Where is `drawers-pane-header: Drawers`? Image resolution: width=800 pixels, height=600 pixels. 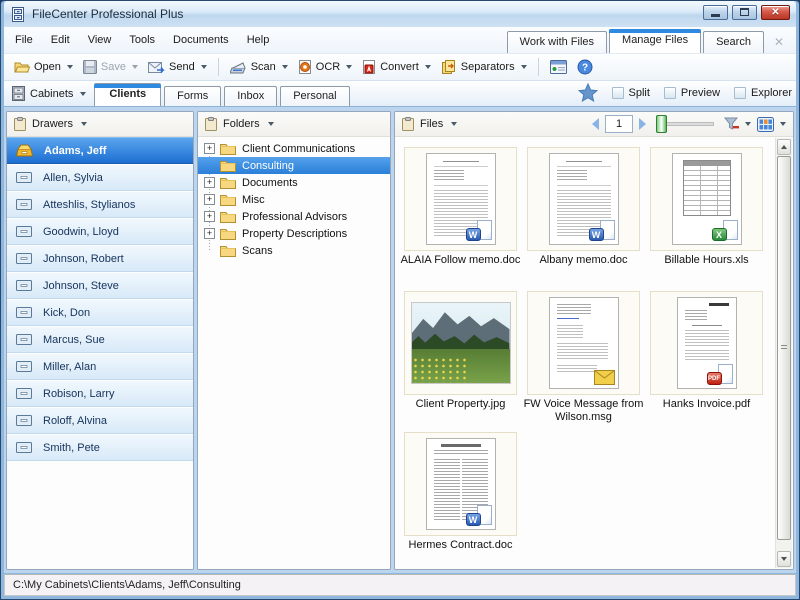
drawers-pane-header: Drawers is located at coordinates (100, 124).